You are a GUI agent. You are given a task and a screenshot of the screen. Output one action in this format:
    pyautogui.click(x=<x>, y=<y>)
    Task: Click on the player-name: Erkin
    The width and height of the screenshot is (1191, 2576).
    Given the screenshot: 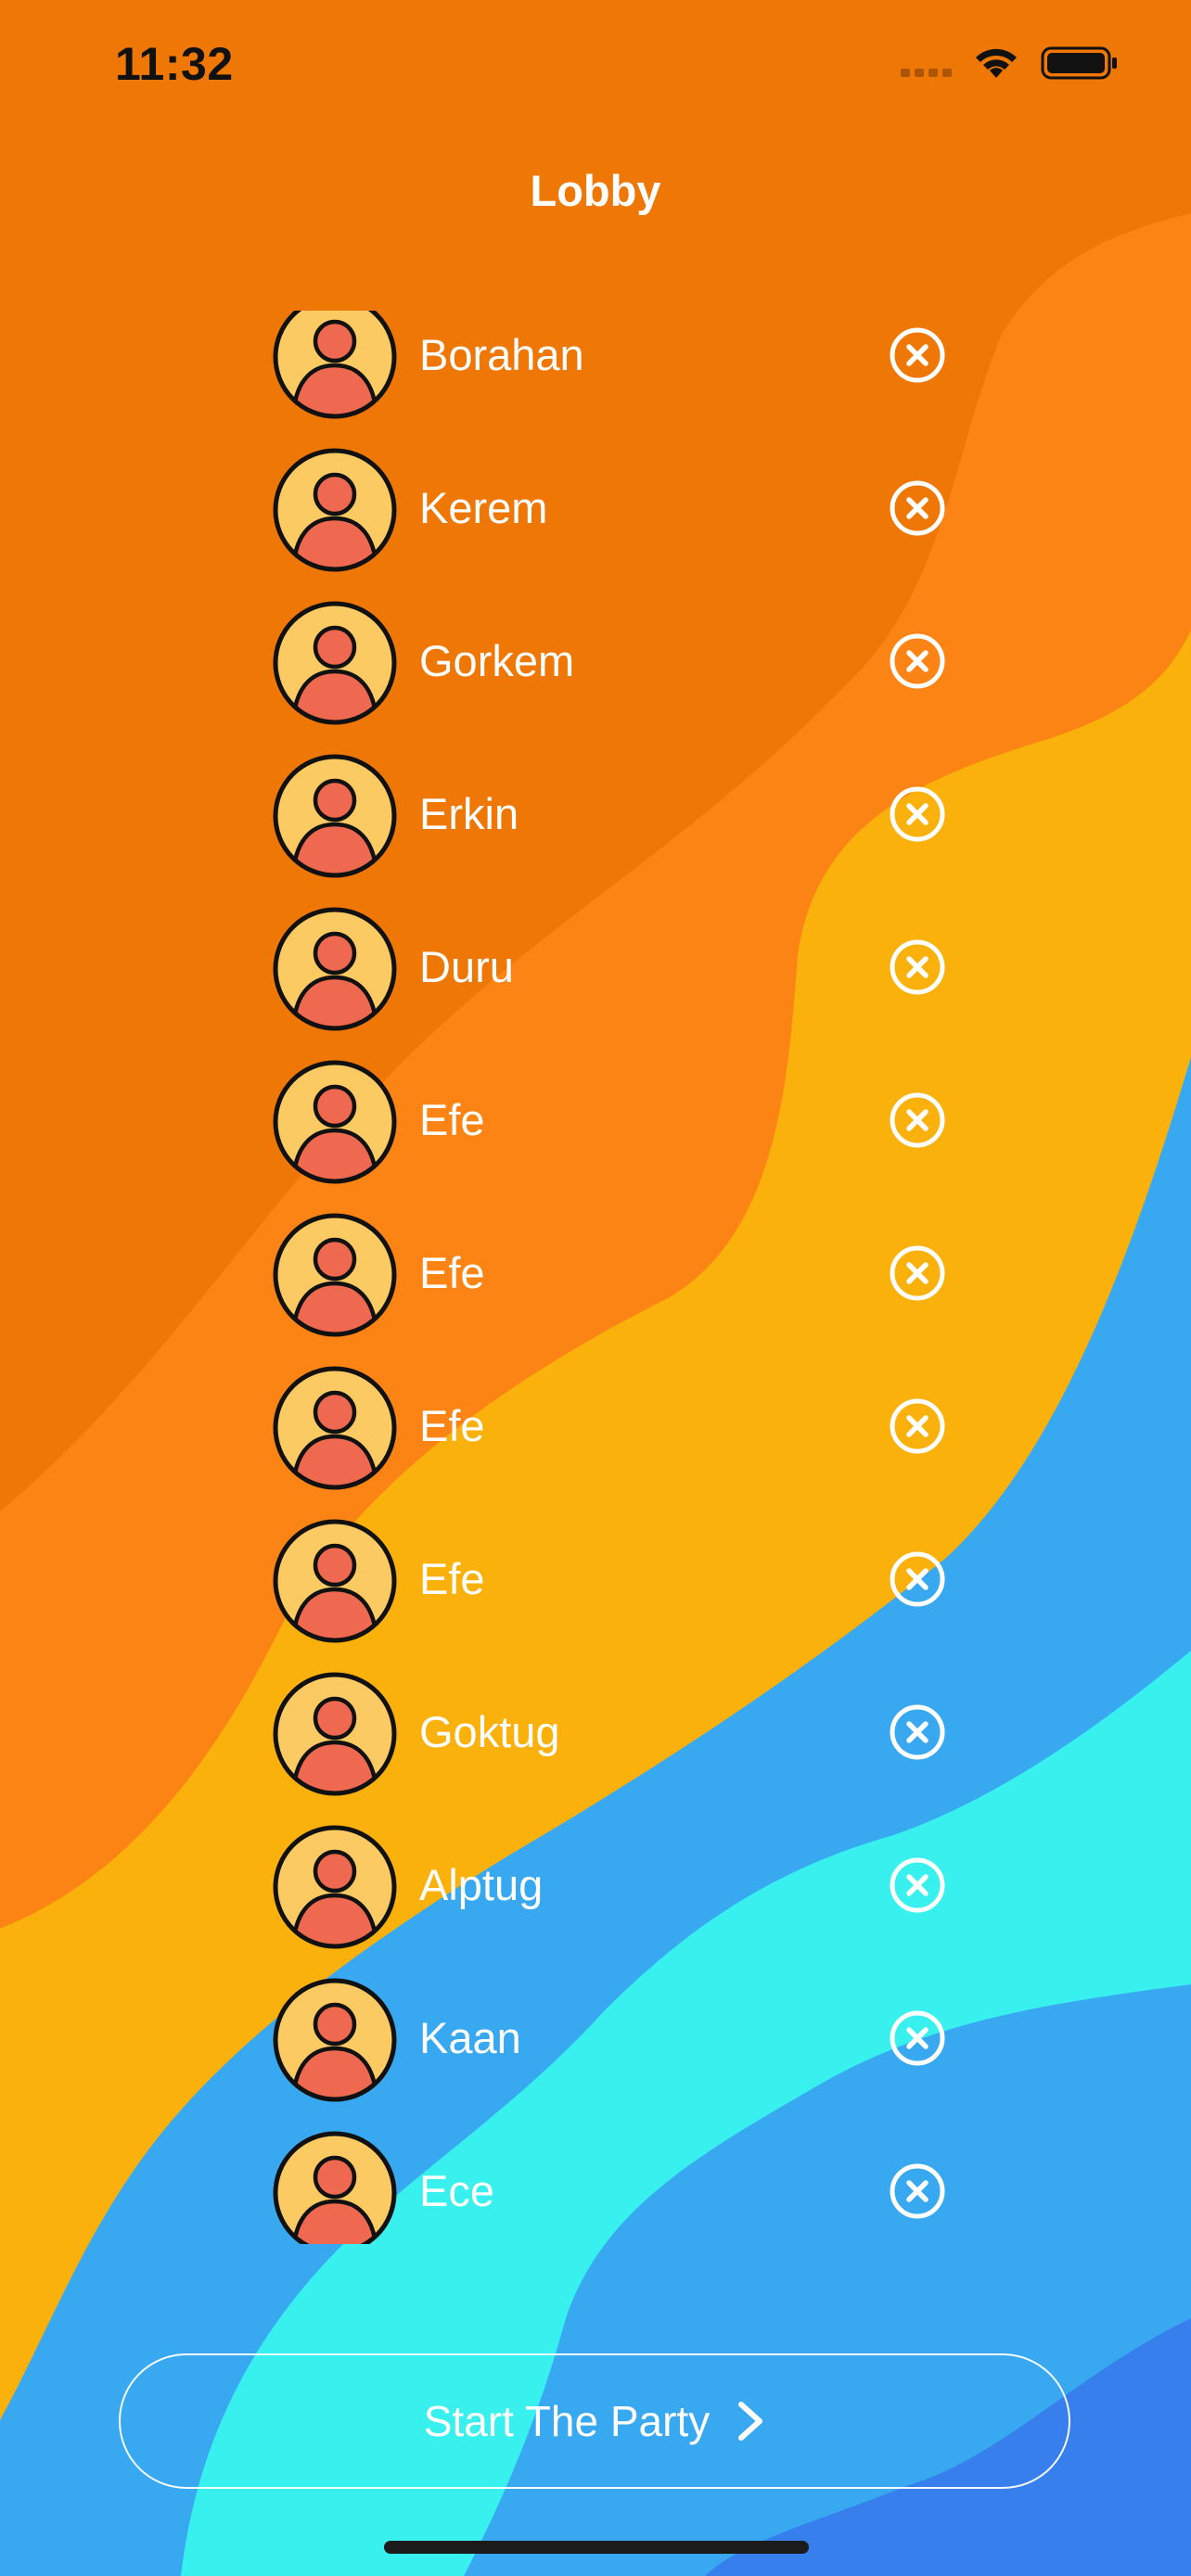 What is the action you would take?
    pyautogui.click(x=469, y=813)
    